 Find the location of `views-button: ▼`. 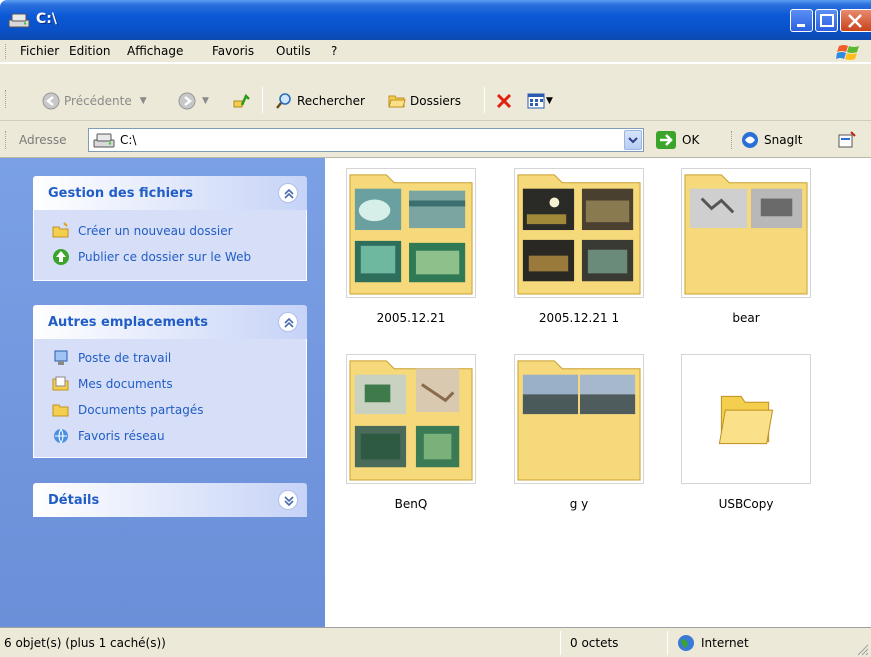

views-button: ▼ is located at coordinates (540, 101).